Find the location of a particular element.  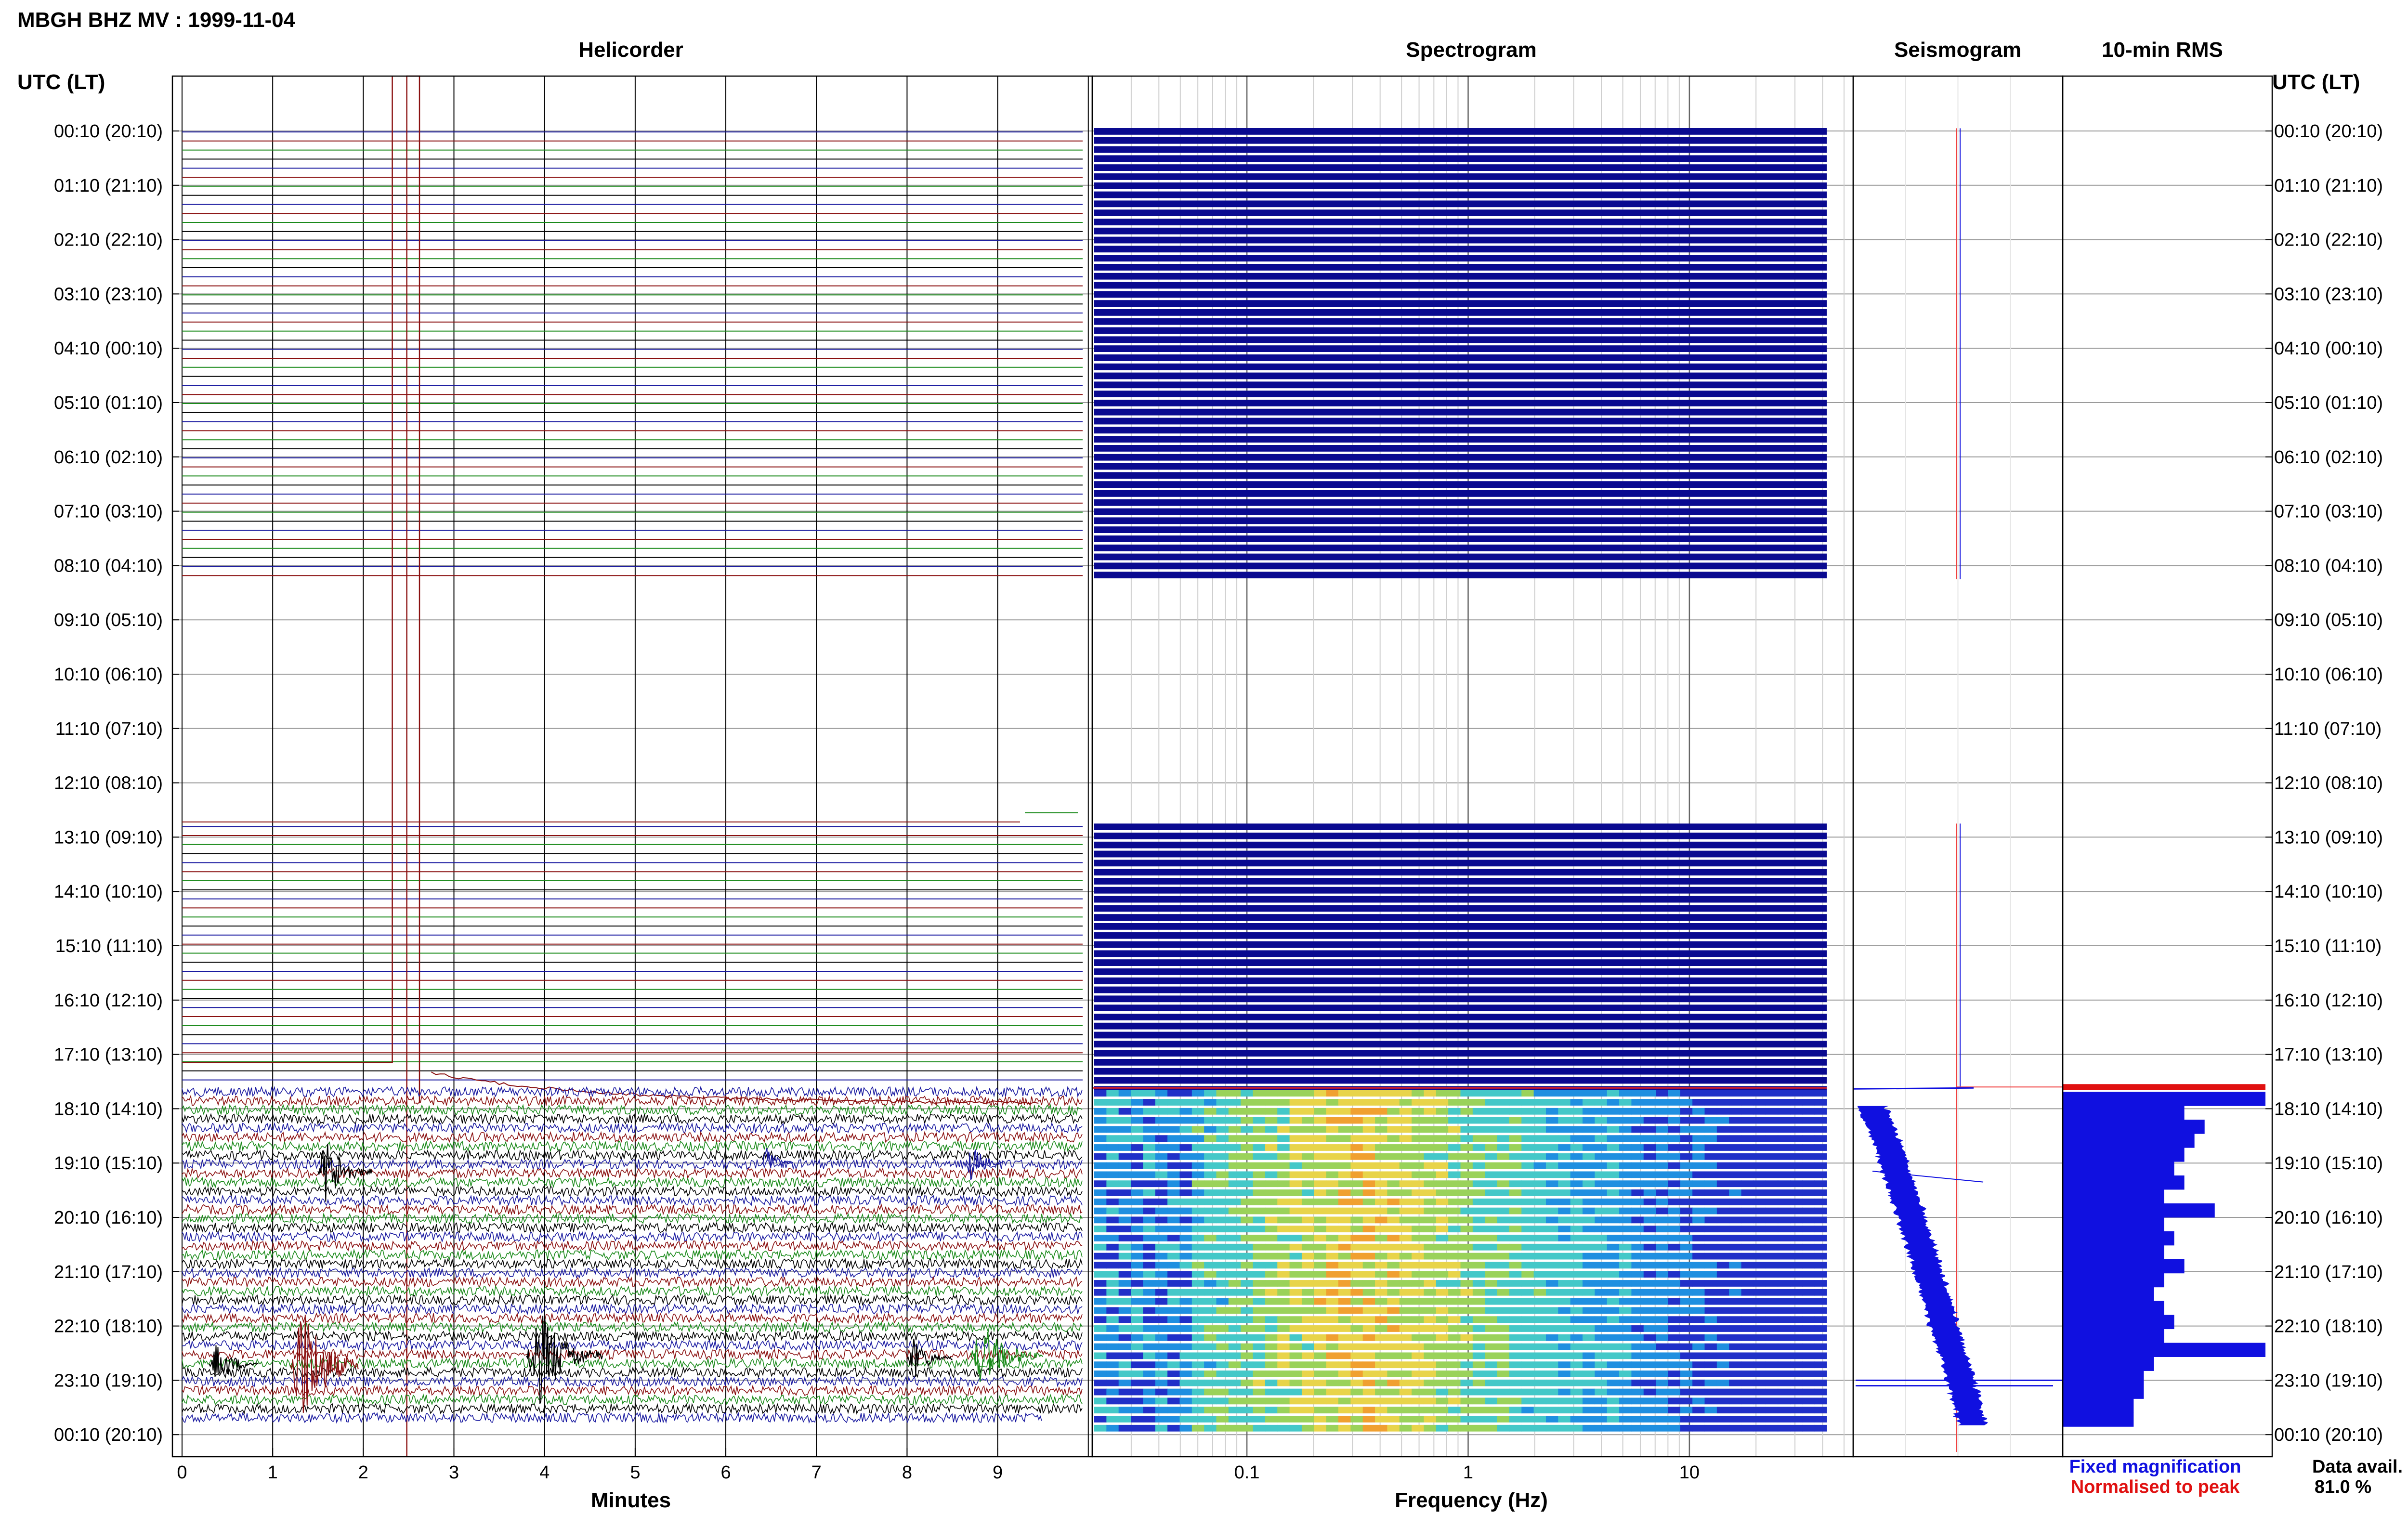

time-label-left: 19:10 (15:10) is located at coordinates (108, 1163).